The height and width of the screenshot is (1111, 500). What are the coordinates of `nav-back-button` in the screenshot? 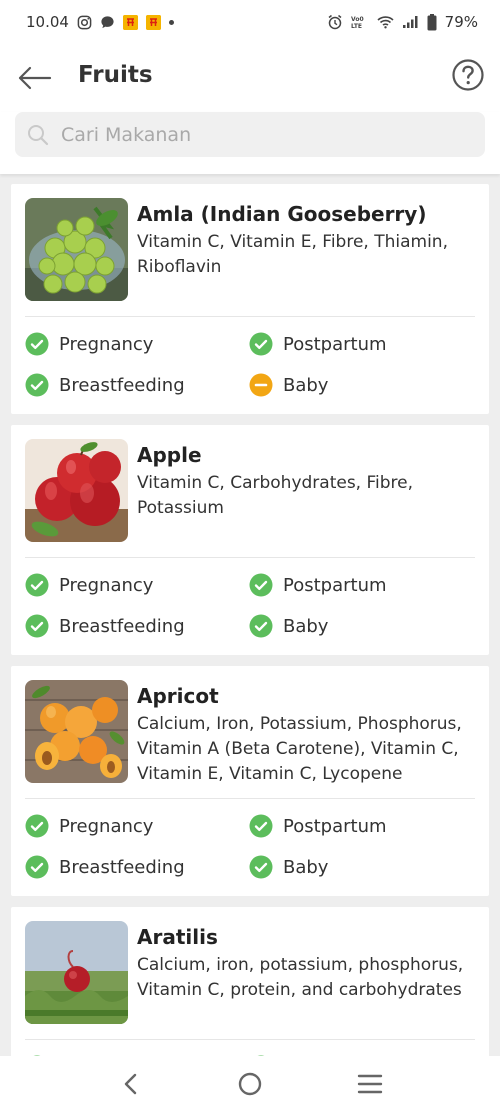 It's located at (130, 1084).